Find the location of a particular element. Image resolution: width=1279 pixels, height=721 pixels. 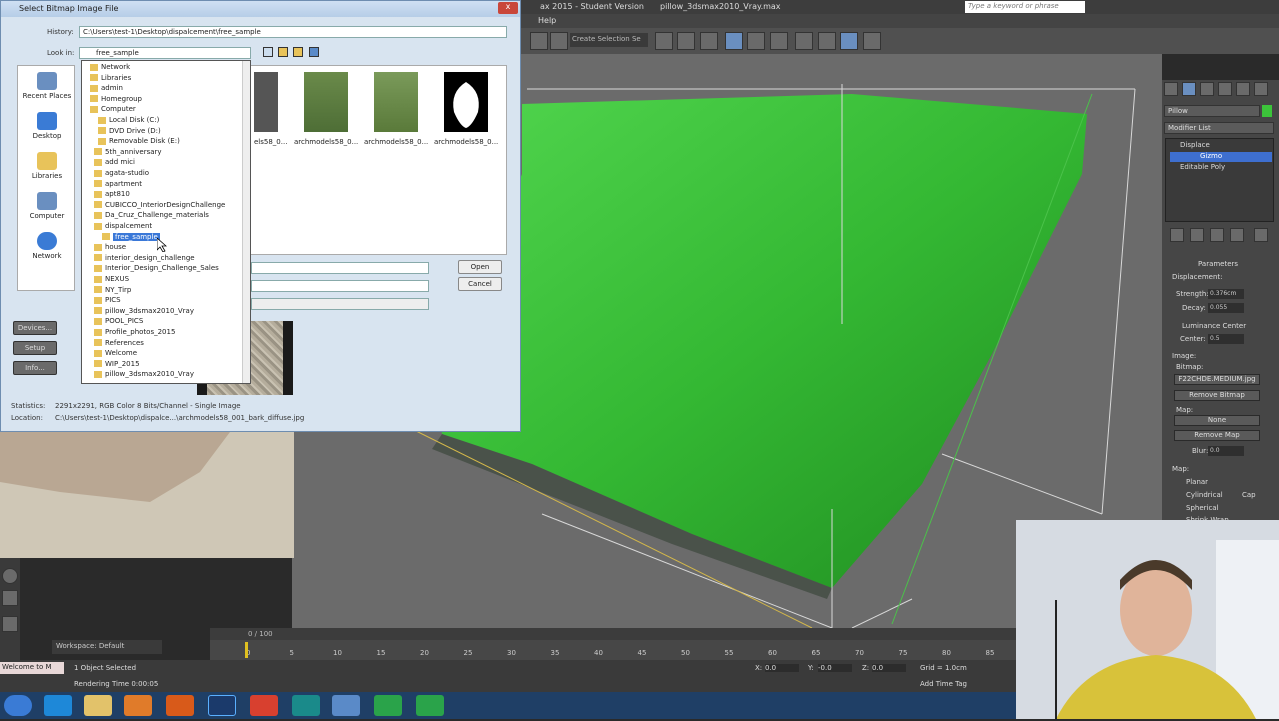

hierarchy-tab-icon is located at coordinates (1207, 89).